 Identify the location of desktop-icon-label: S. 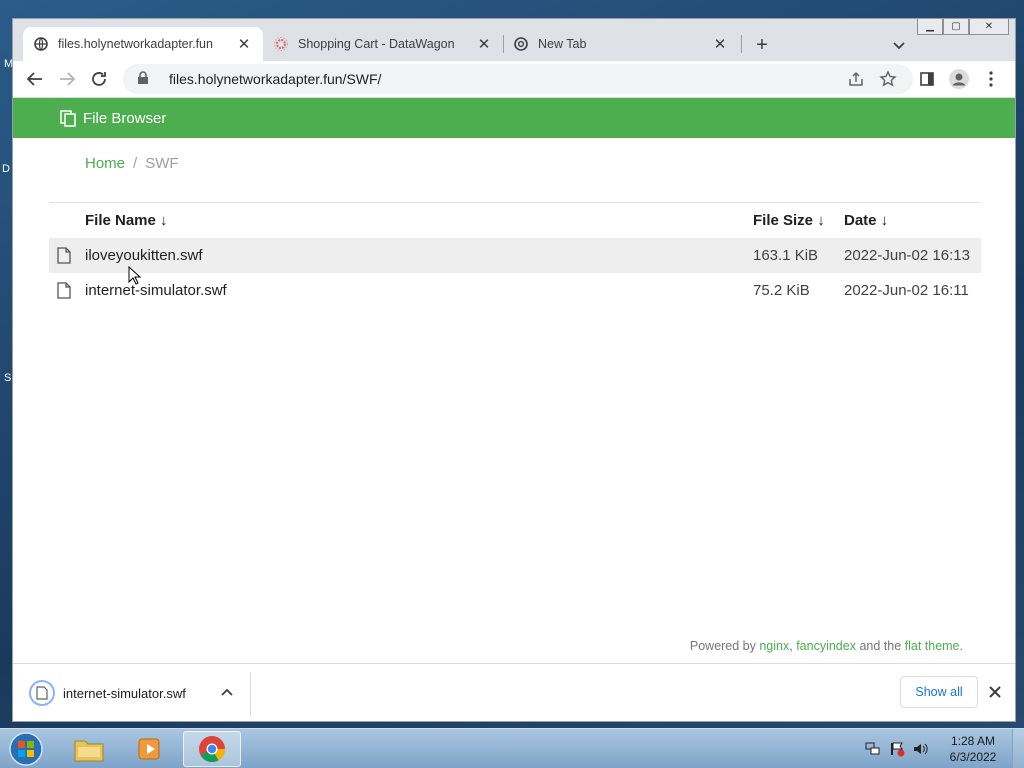
(8, 378).